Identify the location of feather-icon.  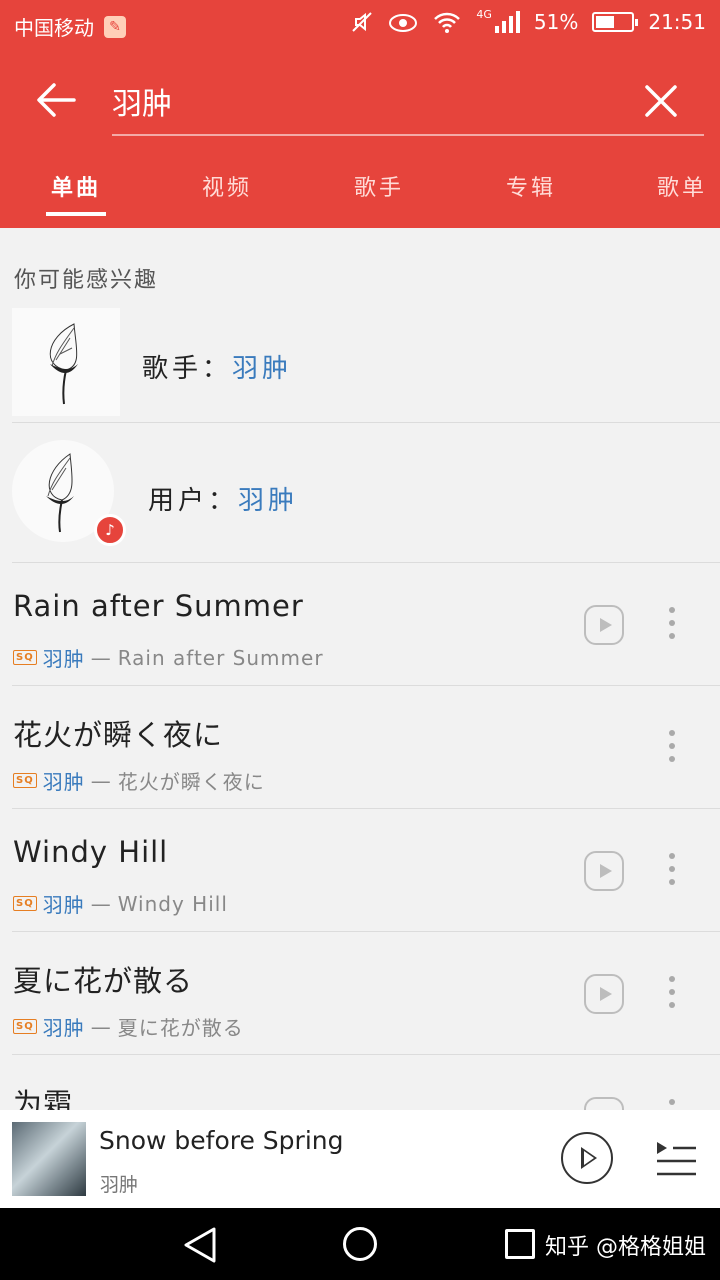
(63, 364).